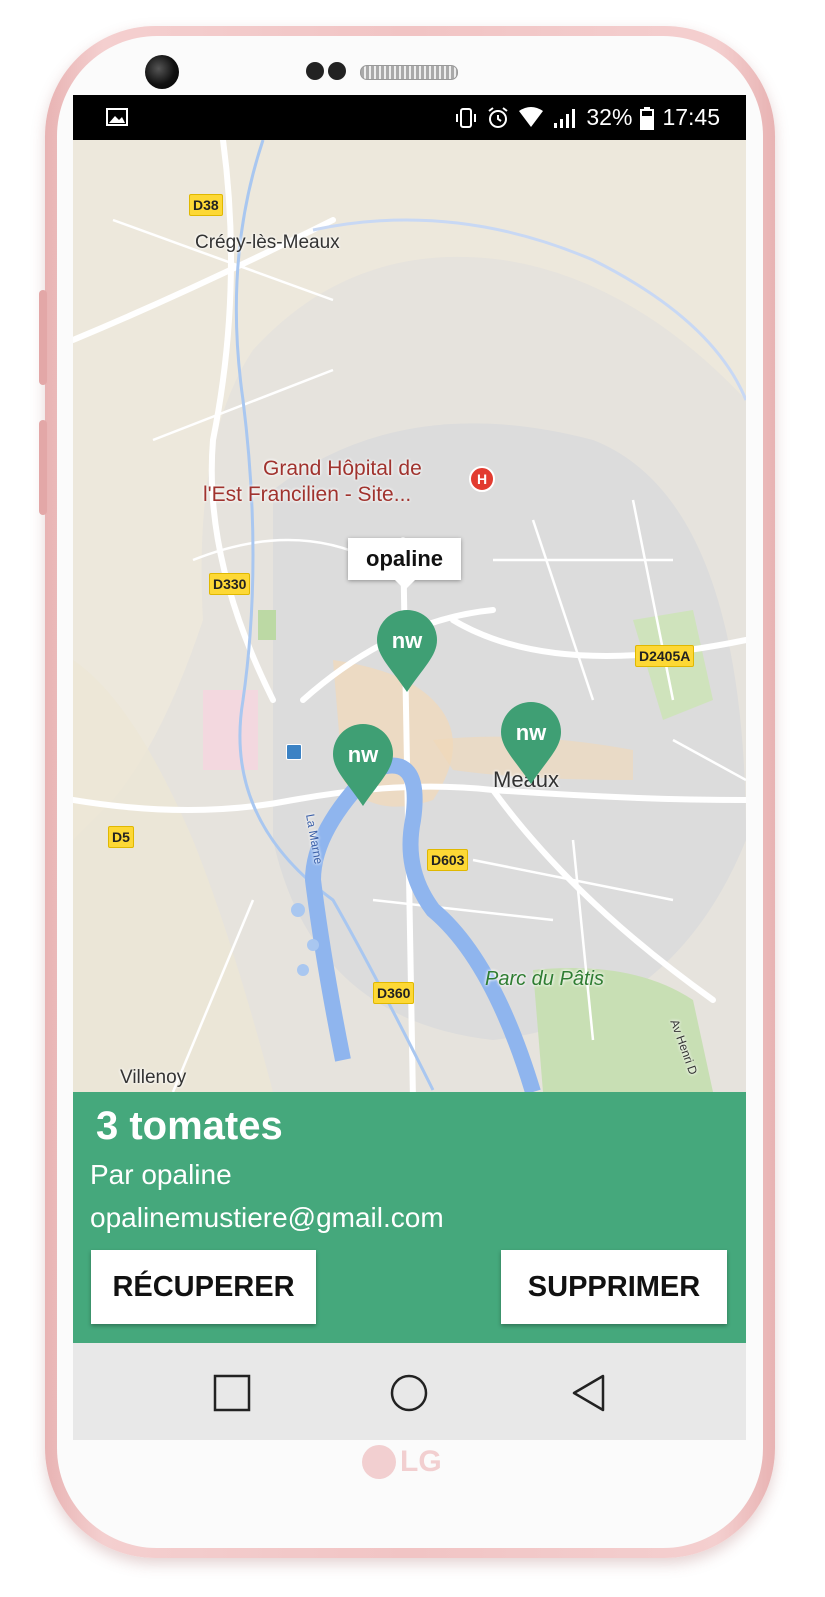 The width and height of the screenshot is (825, 1597). What do you see at coordinates (232, 1393) in the screenshot?
I see `recent-apps-icon` at bounding box center [232, 1393].